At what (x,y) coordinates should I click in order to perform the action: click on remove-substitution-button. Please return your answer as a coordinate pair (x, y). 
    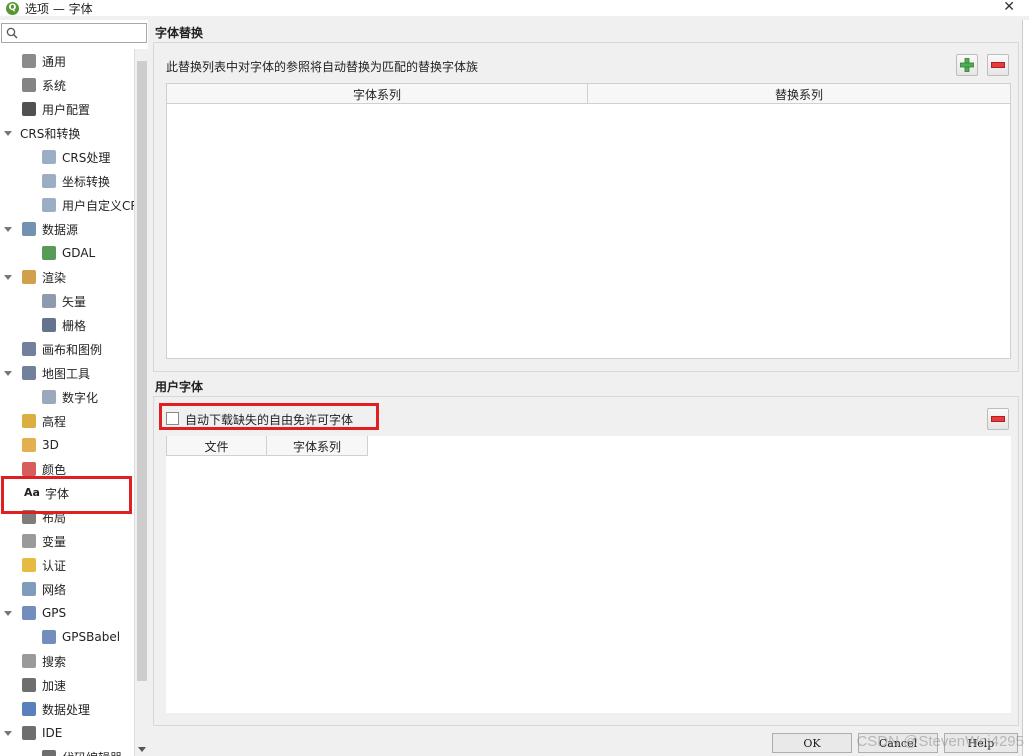
    Looking at the image, I should click on (998, 65).